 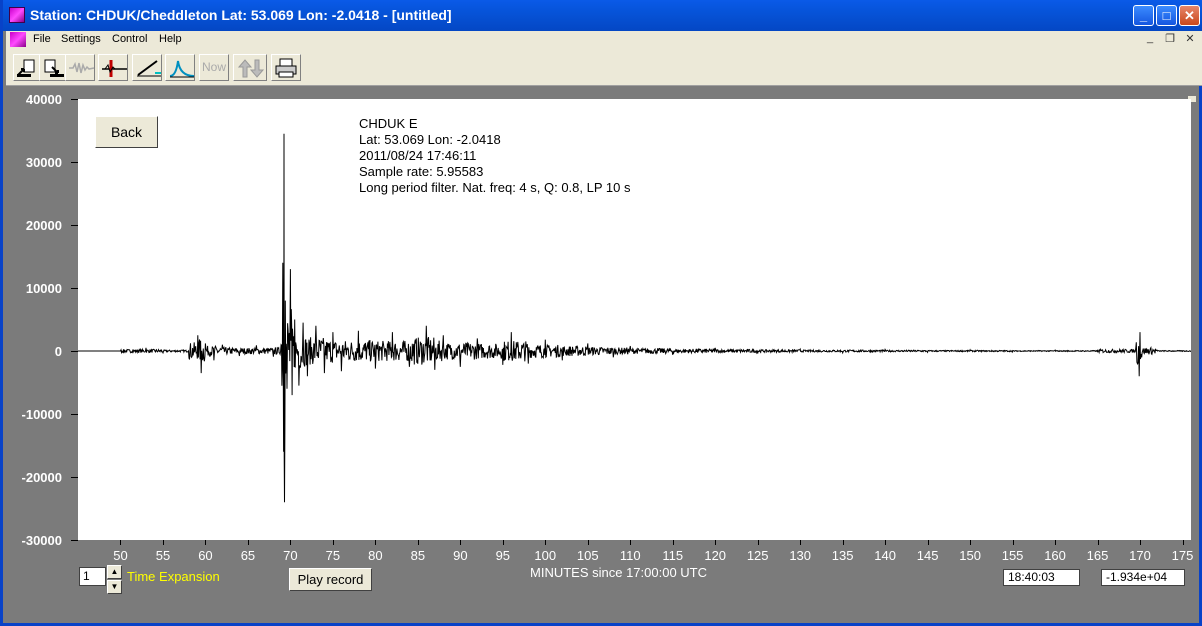 I want to click on toolbar: Now, so click(x=604, y=67).